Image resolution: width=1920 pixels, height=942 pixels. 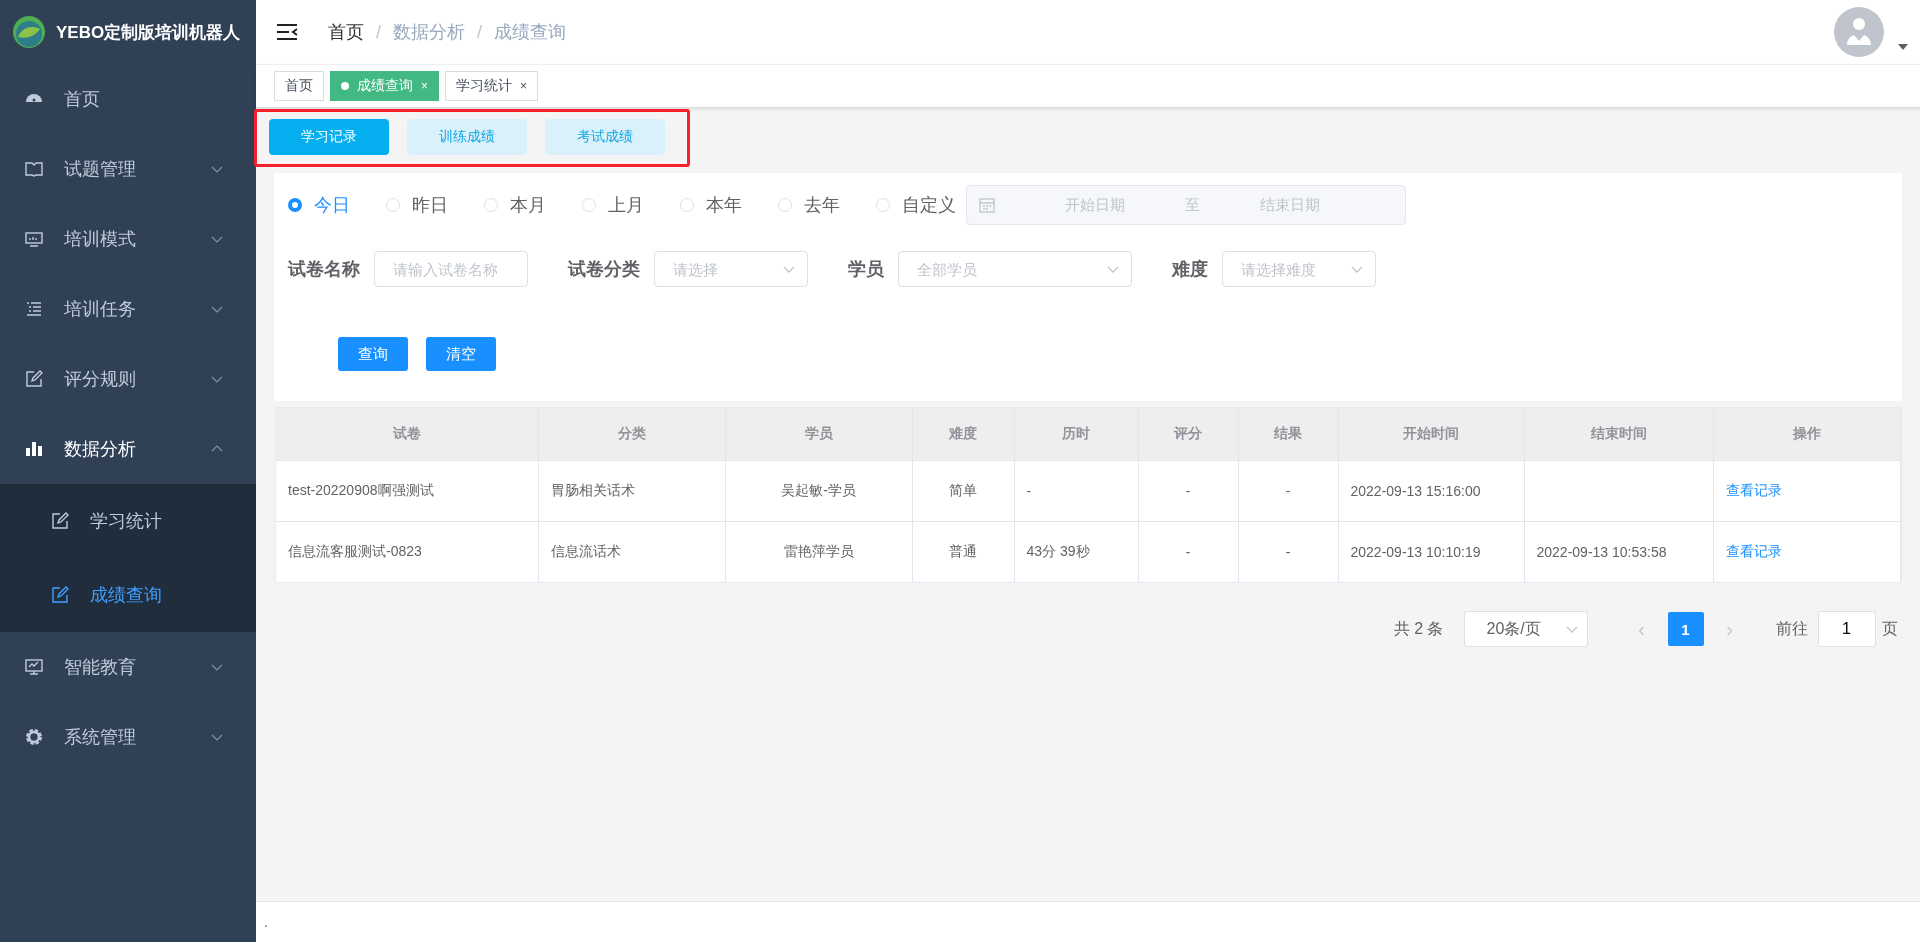 I want to click on table-cell: 吴起敏-学员, so click(x=818, y=491).